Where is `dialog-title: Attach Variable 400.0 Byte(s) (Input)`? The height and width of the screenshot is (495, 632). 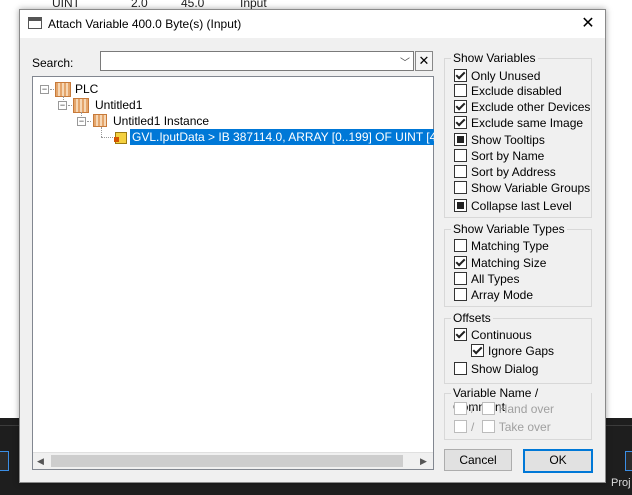 dialog-title: Attach Variable 400.0 Byte(s) (Input) is located at coordinates (145, 24).